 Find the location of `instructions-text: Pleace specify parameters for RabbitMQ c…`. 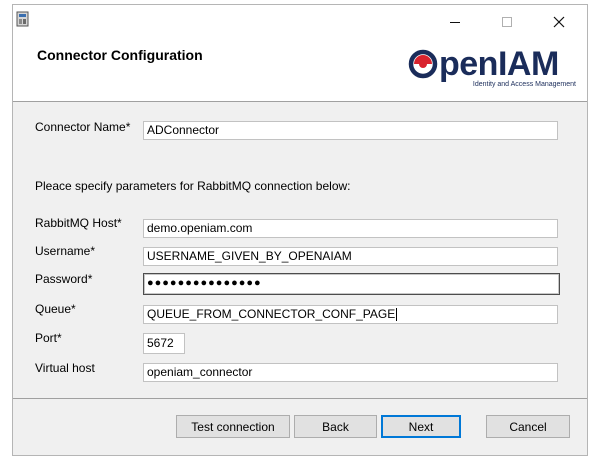

instructions-text: Pleace specify parameters for RabbitMQ c… is located at coordinates (193, 186).